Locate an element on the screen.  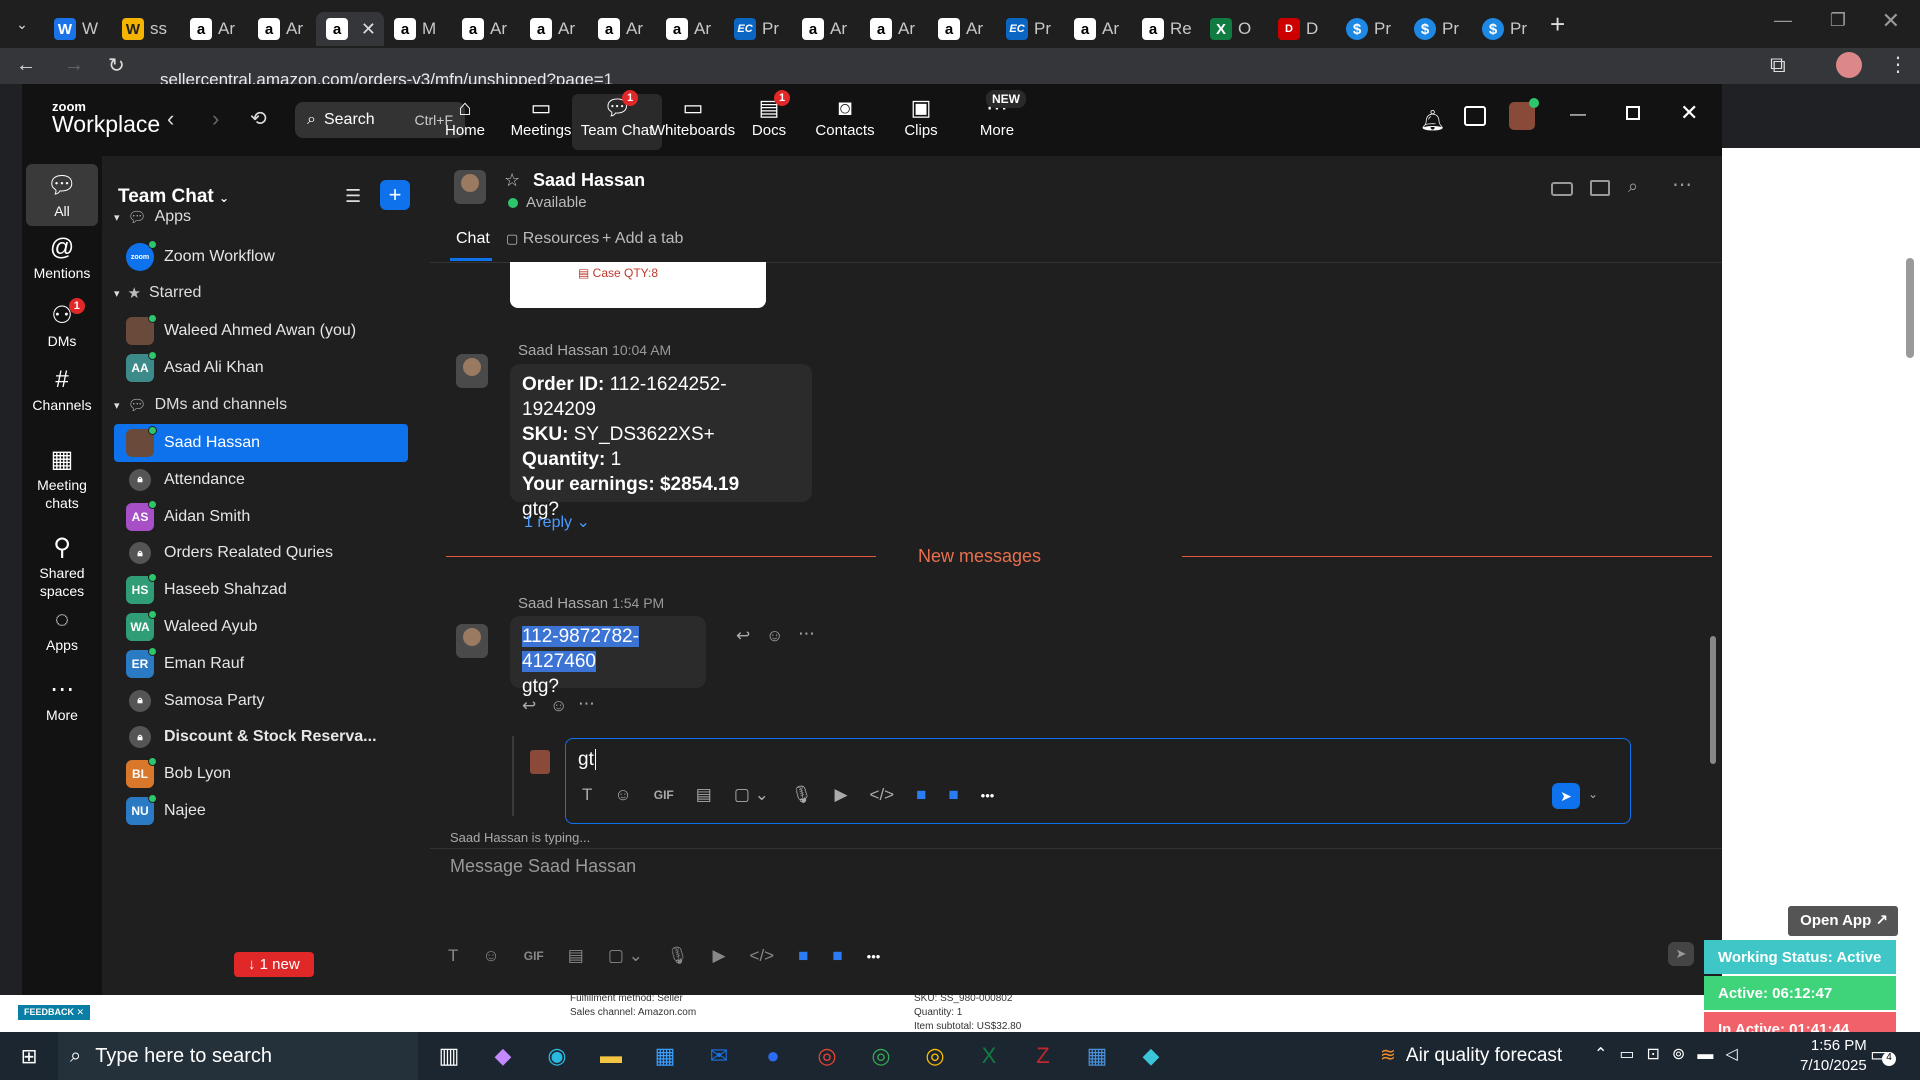
close-browser-button: ✕ is located at coordinates (1891, 21).